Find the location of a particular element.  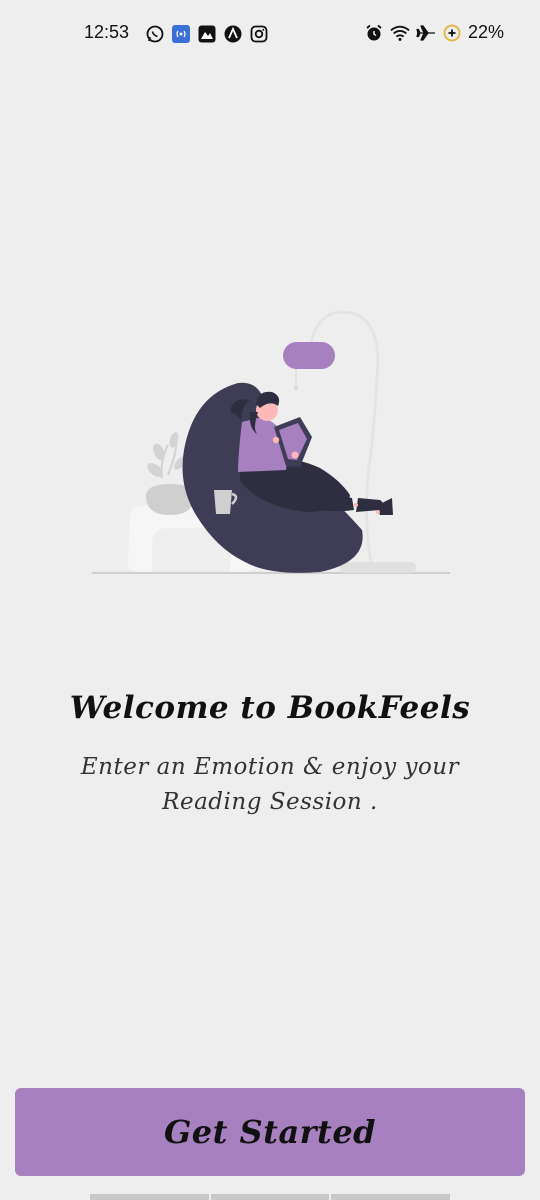

nova-icon is located at coordinates (233, 34).